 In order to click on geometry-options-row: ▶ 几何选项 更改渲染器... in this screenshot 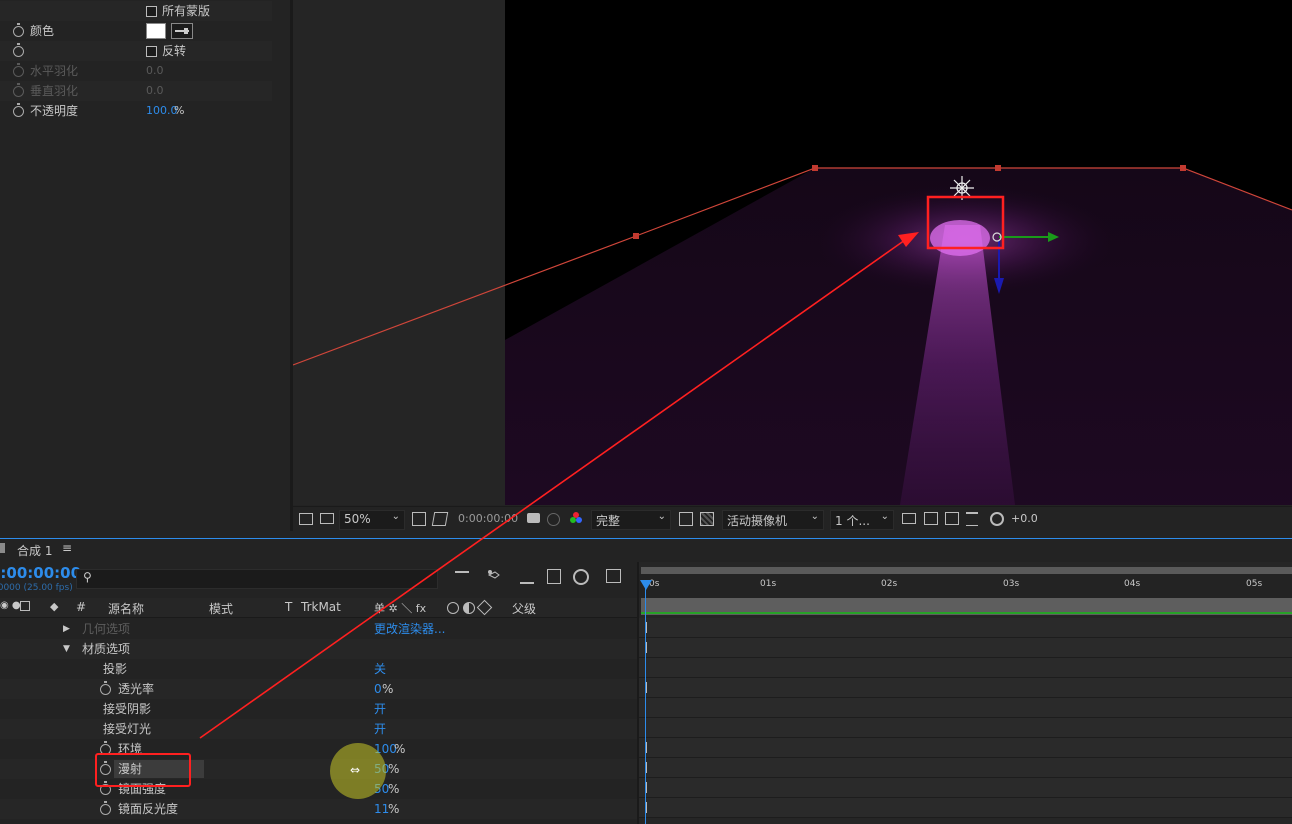, I will do `click(318, 629)`.